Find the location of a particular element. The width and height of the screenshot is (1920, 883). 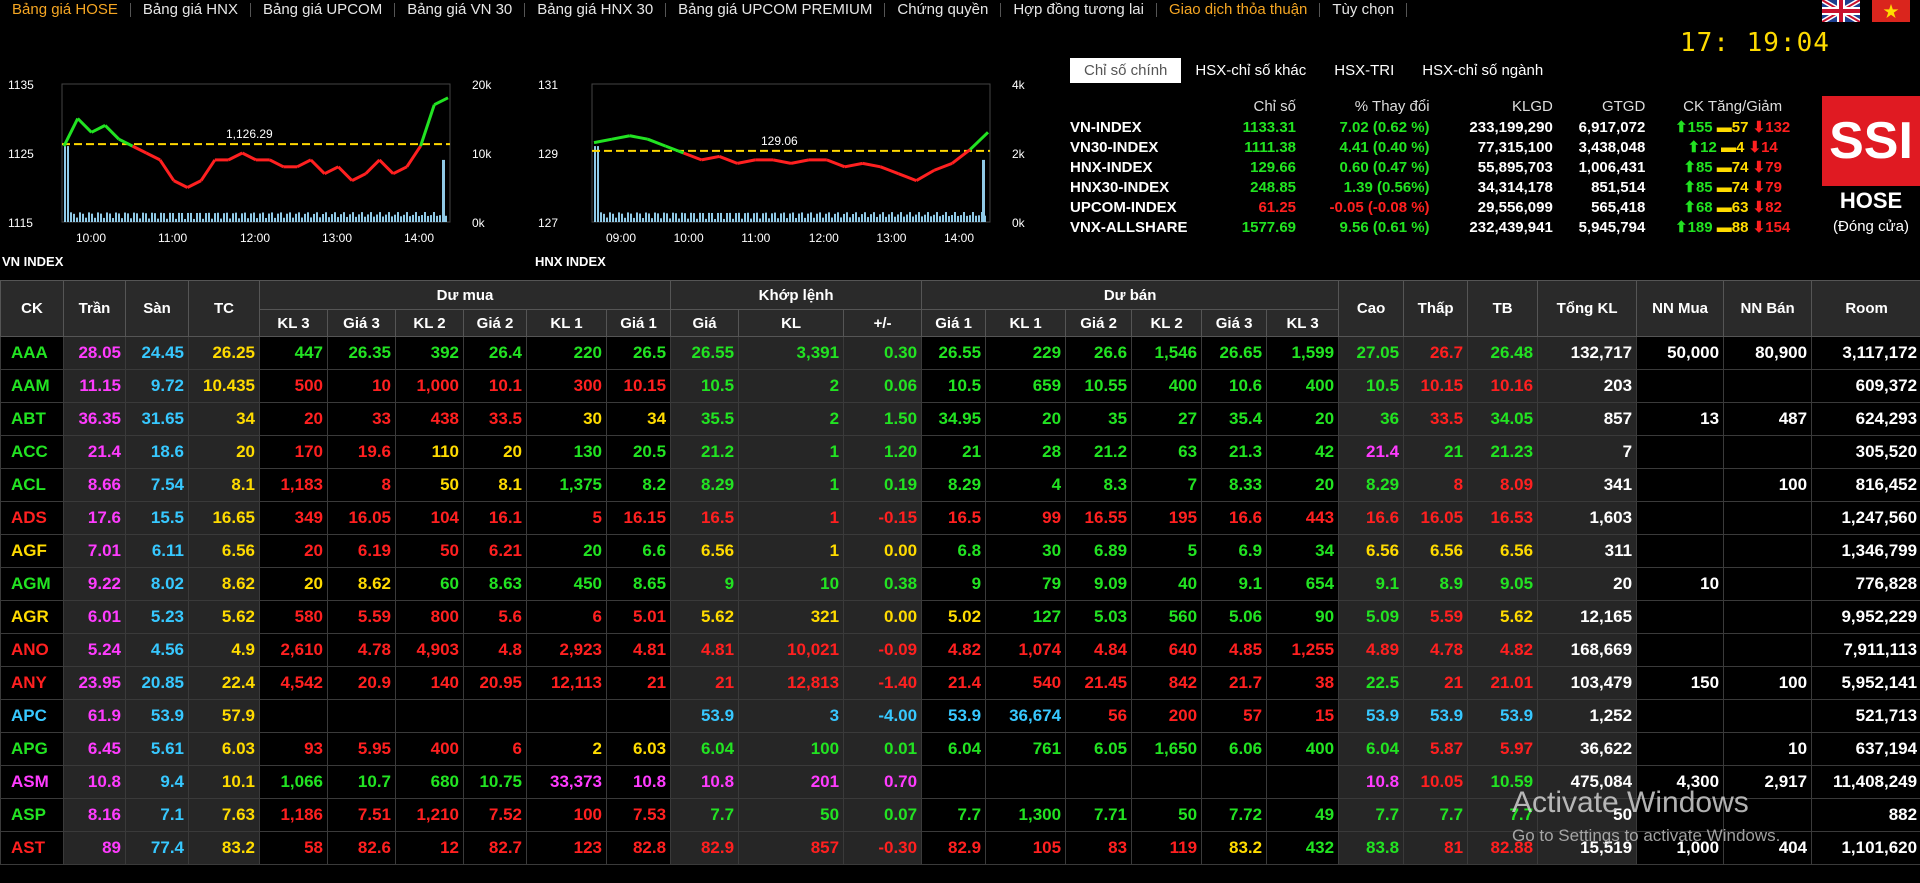

stock-symbol: APC is located at coordinates (32, 716).